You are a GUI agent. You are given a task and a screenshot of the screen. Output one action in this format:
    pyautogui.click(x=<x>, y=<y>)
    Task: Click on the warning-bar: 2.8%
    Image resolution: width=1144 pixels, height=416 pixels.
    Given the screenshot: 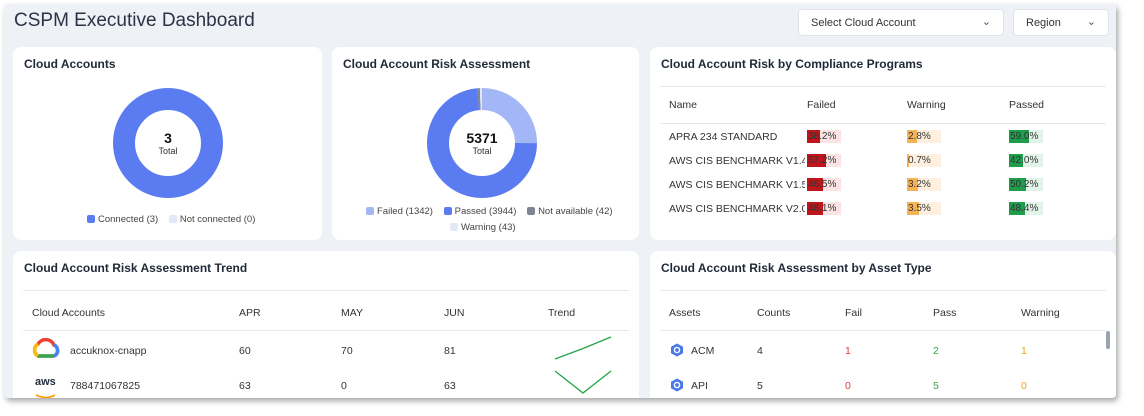 What is the action you would take?
    pyautogui.click(x=924, y=136)
    